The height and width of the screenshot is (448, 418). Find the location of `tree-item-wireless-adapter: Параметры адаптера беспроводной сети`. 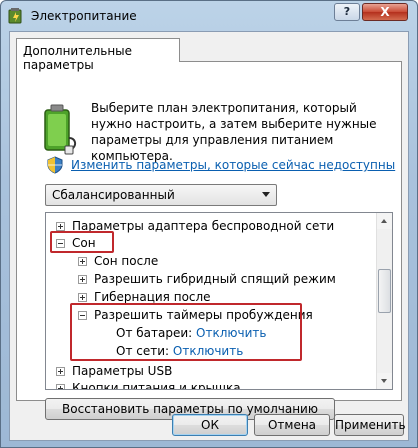

tree-item-wireless-adapter: Параметры адаптера беспроводной сети is located at coordinates (195, 226).